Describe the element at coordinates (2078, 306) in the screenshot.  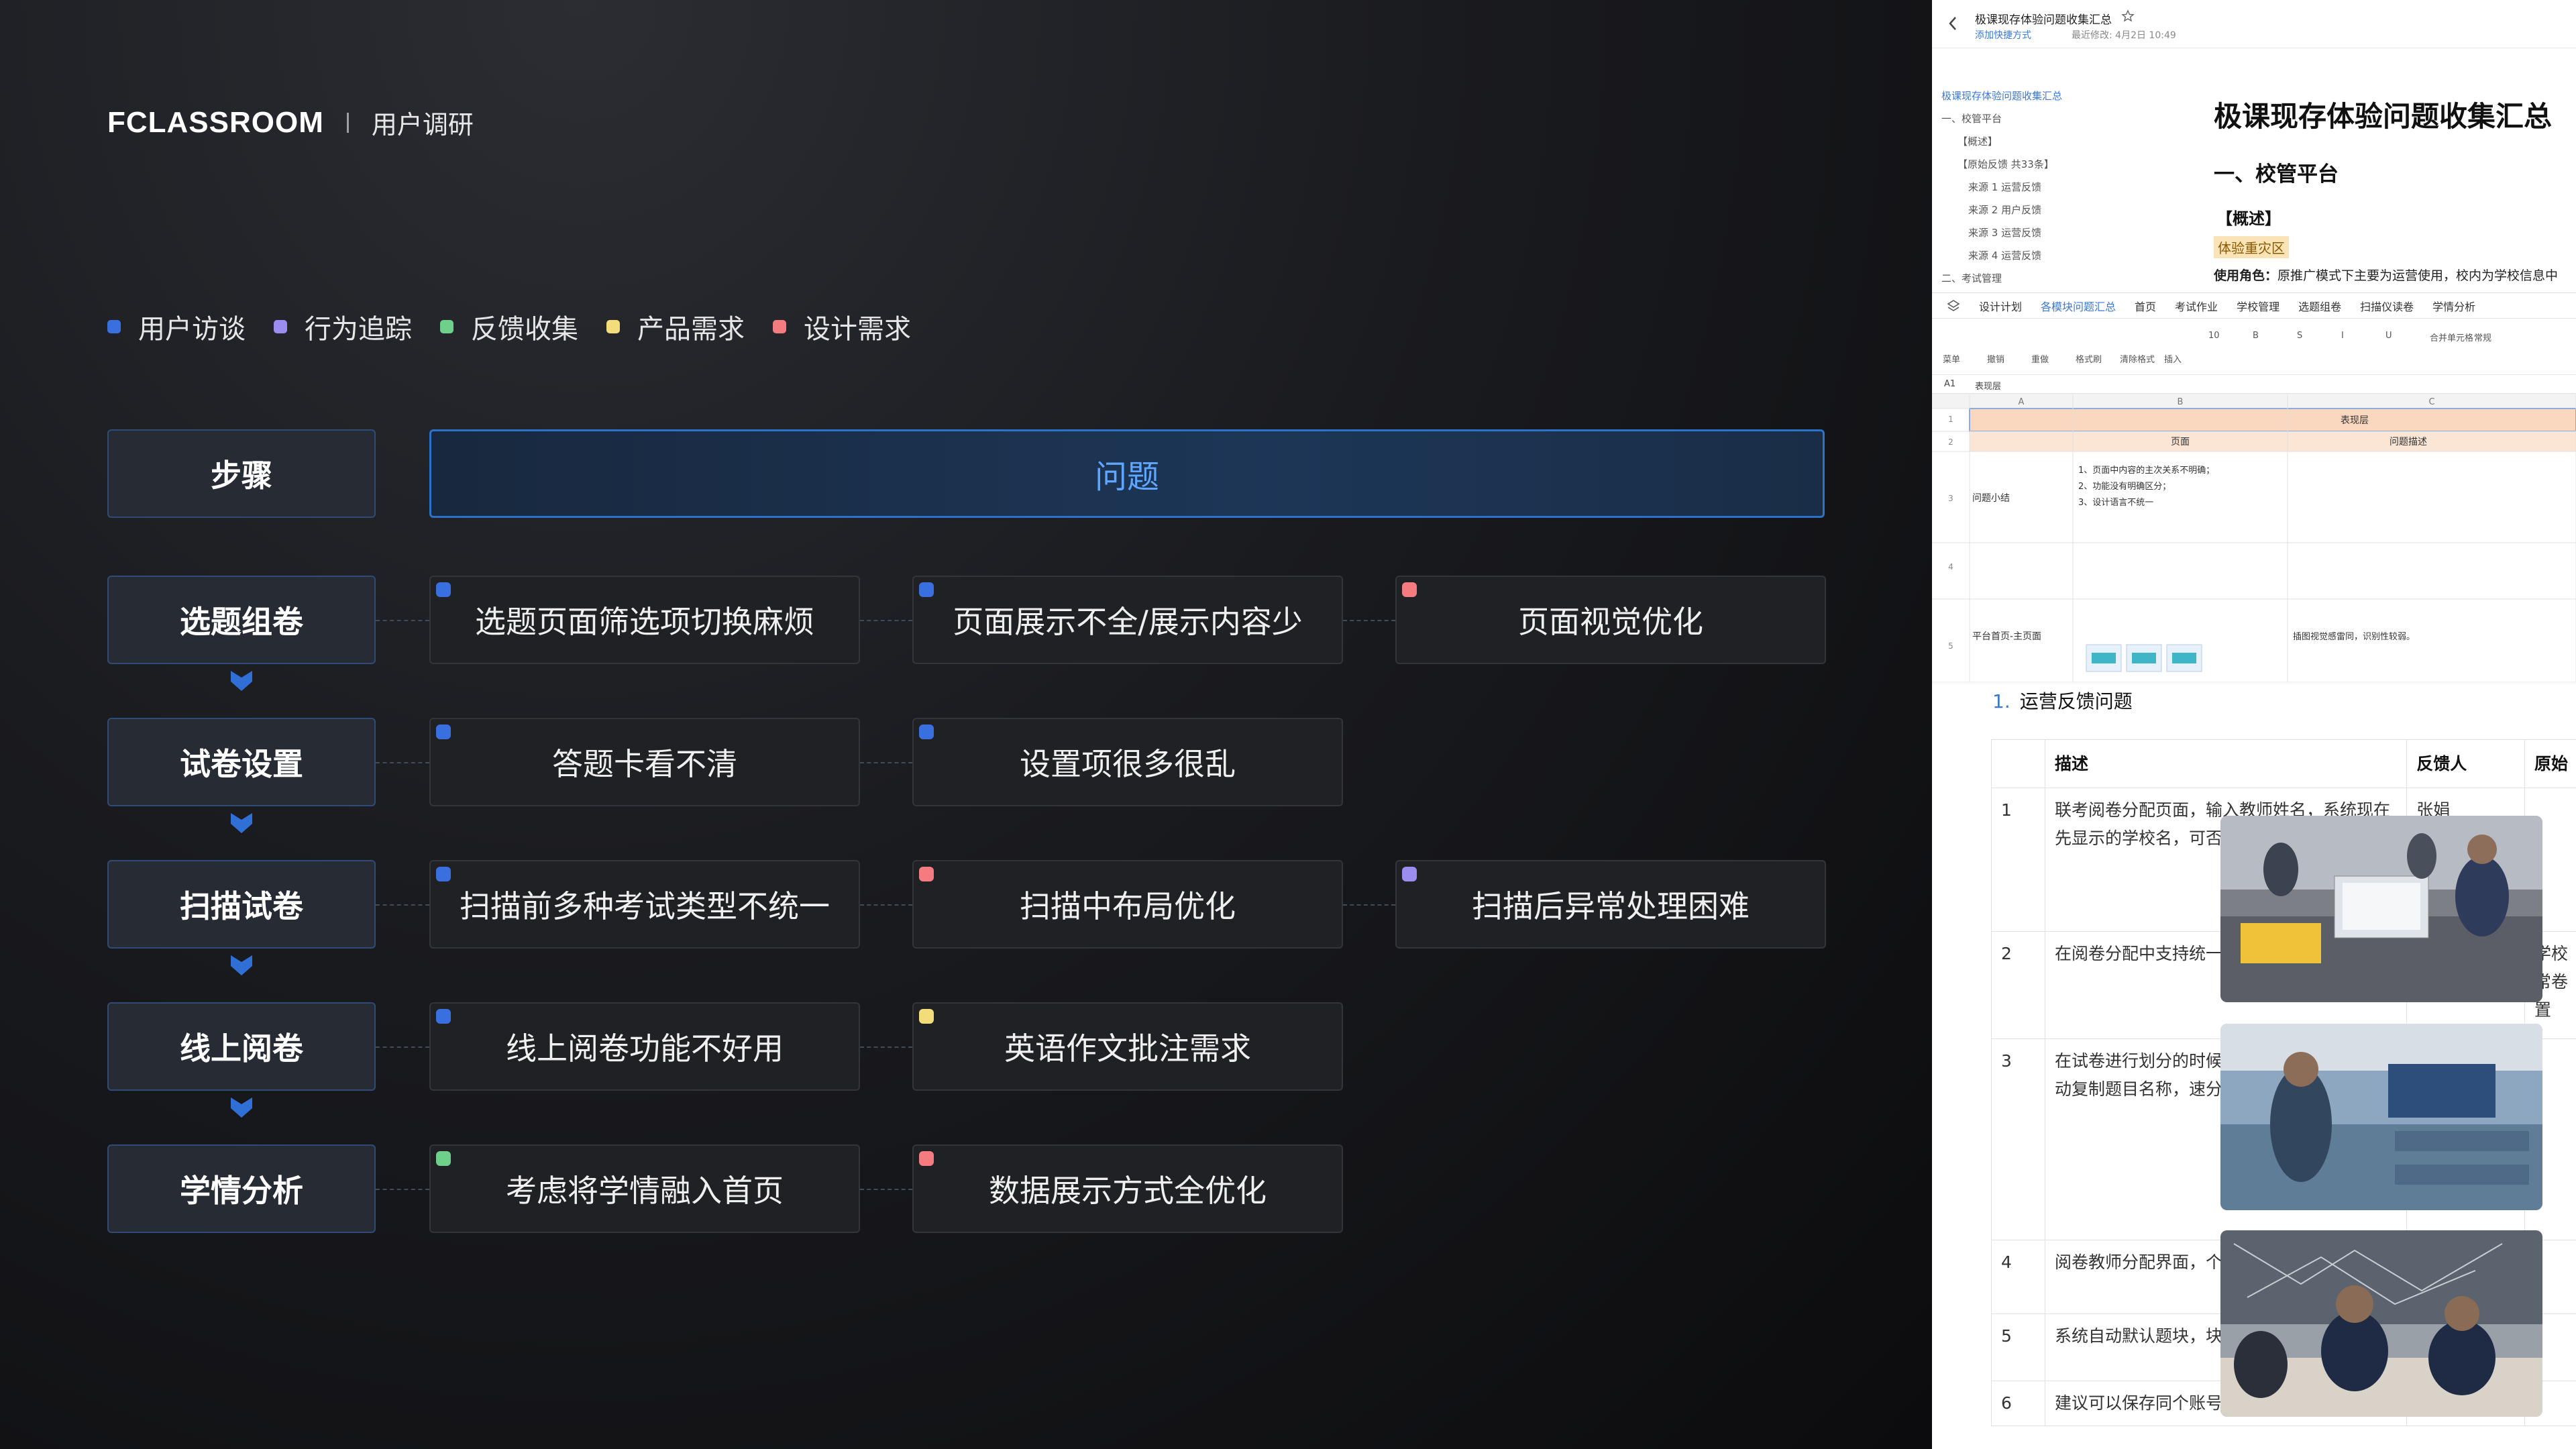
I see `sheet-tab: 各模块问题汇总` at that location.